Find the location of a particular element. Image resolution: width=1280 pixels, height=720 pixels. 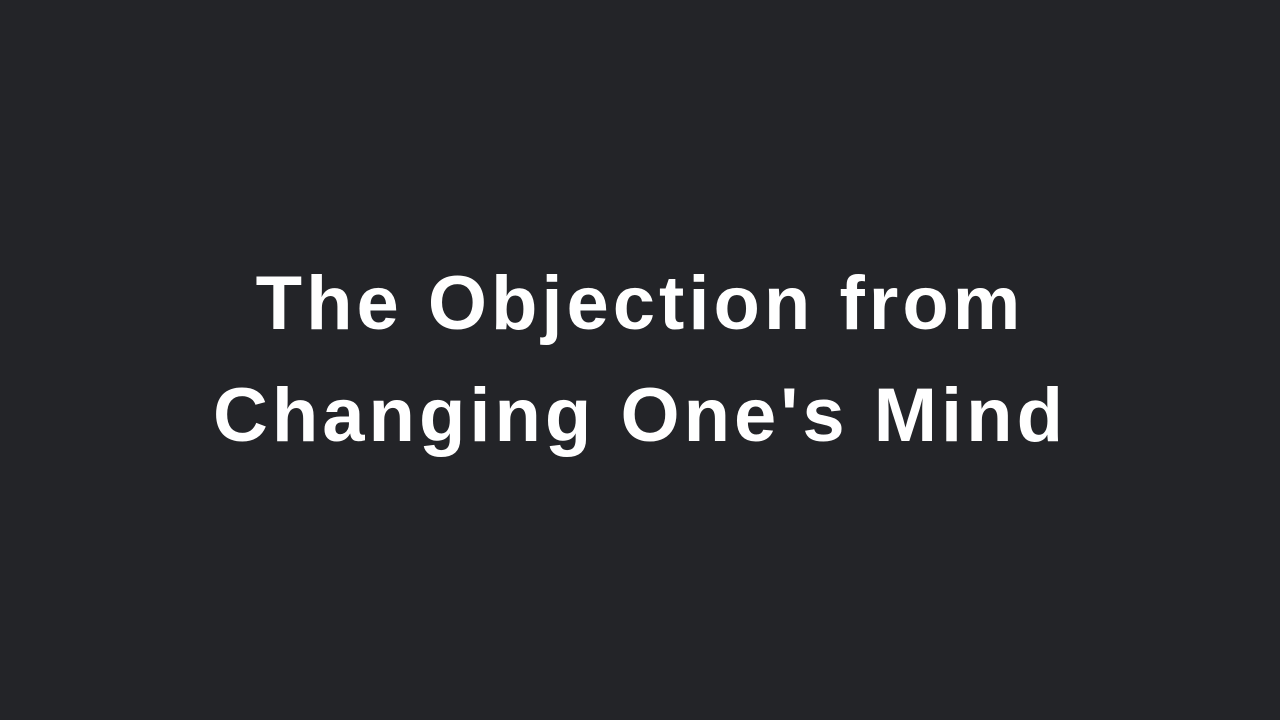

slide-title-line-1: The Objection from is located at coordinates (640, 303).